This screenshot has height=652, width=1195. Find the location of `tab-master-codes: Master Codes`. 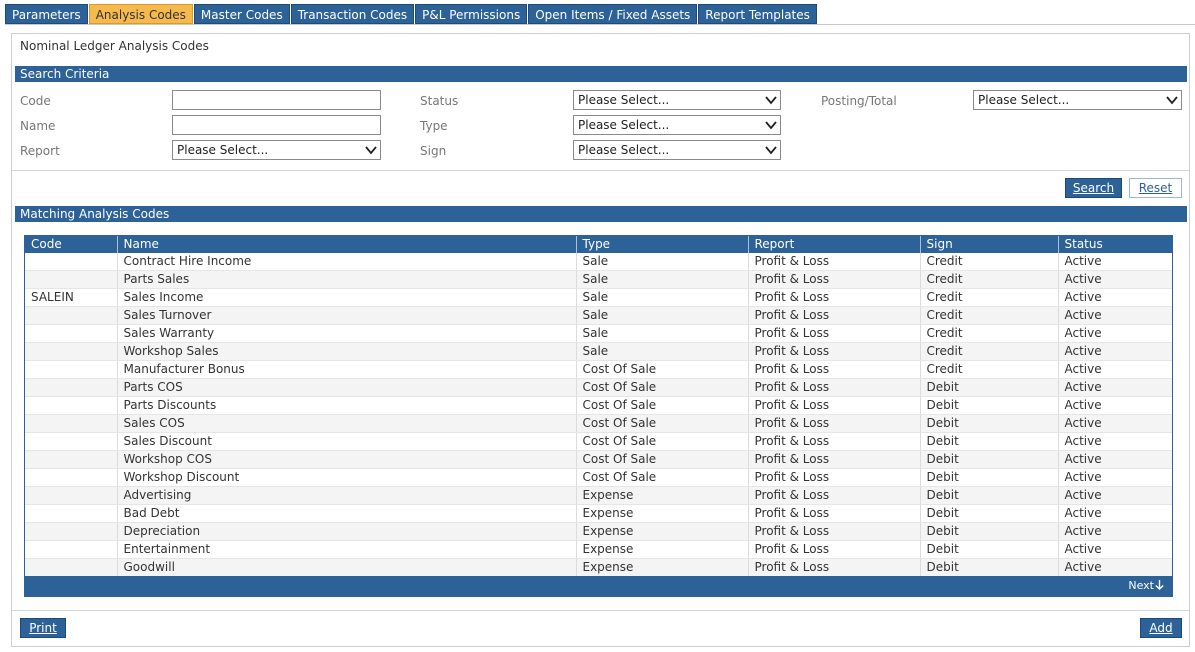

tab-master-codes: Master Codes is located at coordinates (241, 14).